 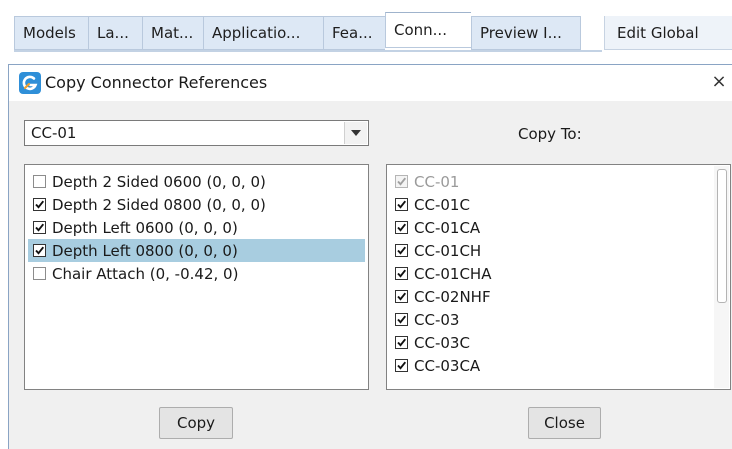 I want to click on target-item-label: CC-01CH, so click(x=448, y=250).